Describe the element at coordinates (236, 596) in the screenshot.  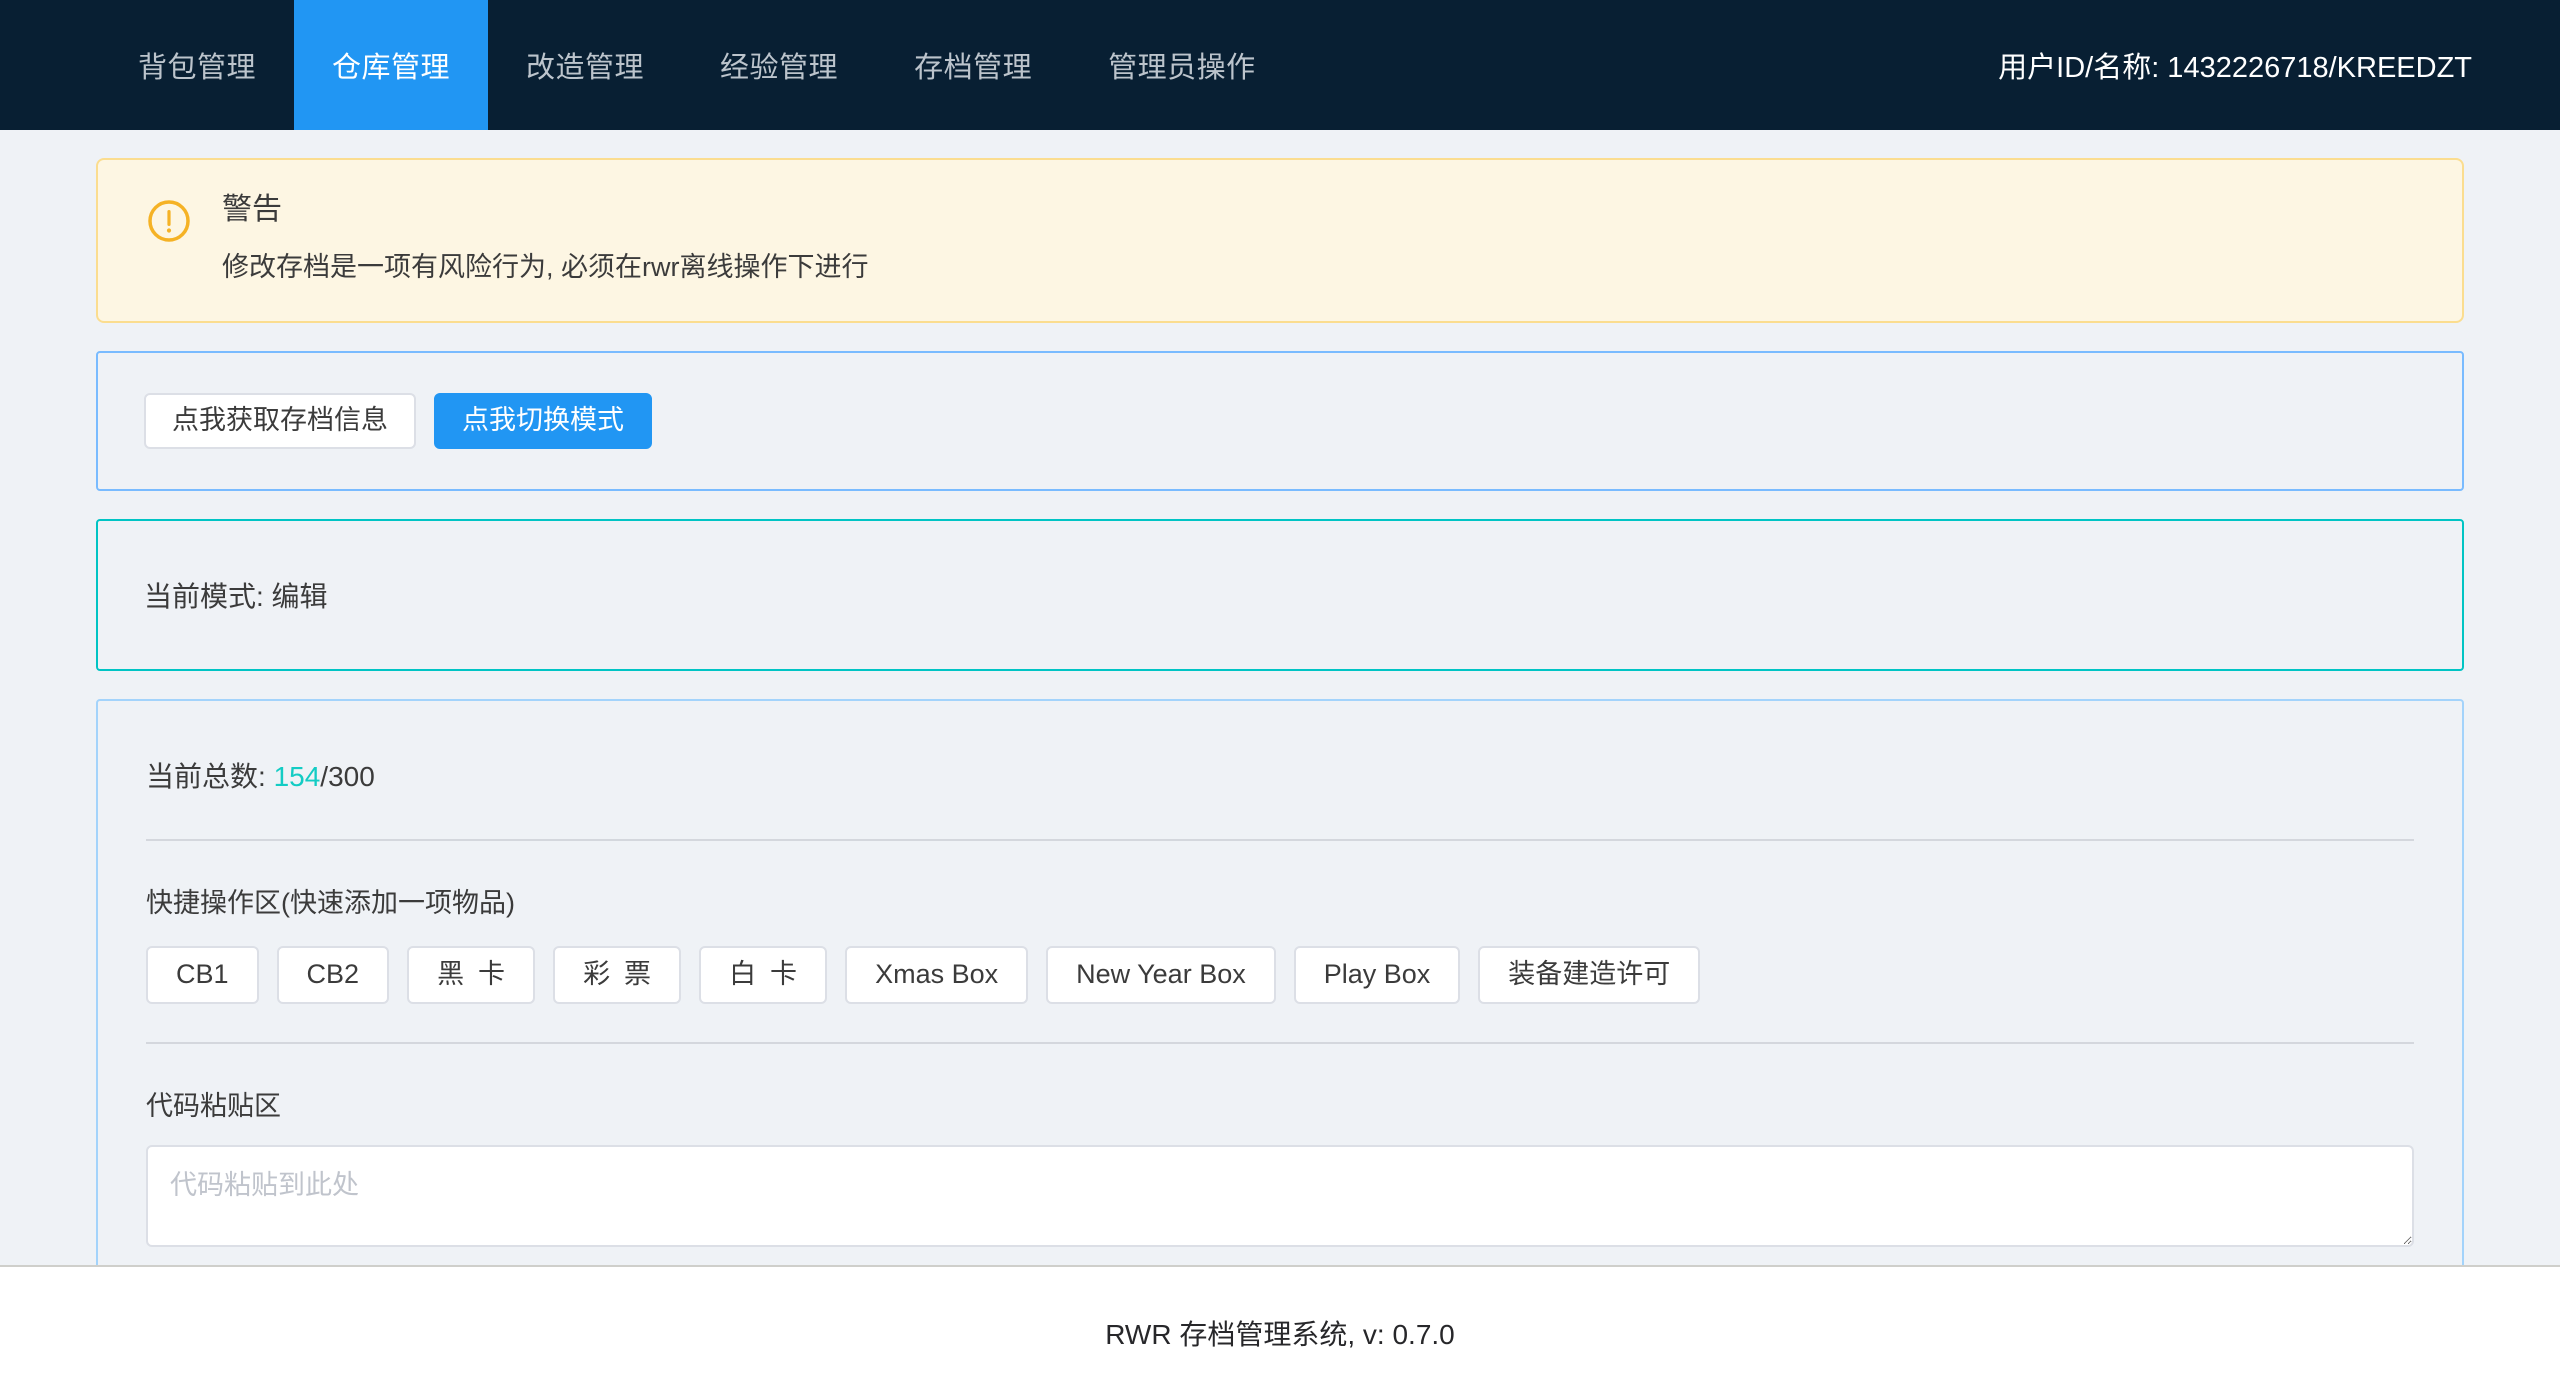
I see `current-mode-text: 当前模式: 编辑` at that location.